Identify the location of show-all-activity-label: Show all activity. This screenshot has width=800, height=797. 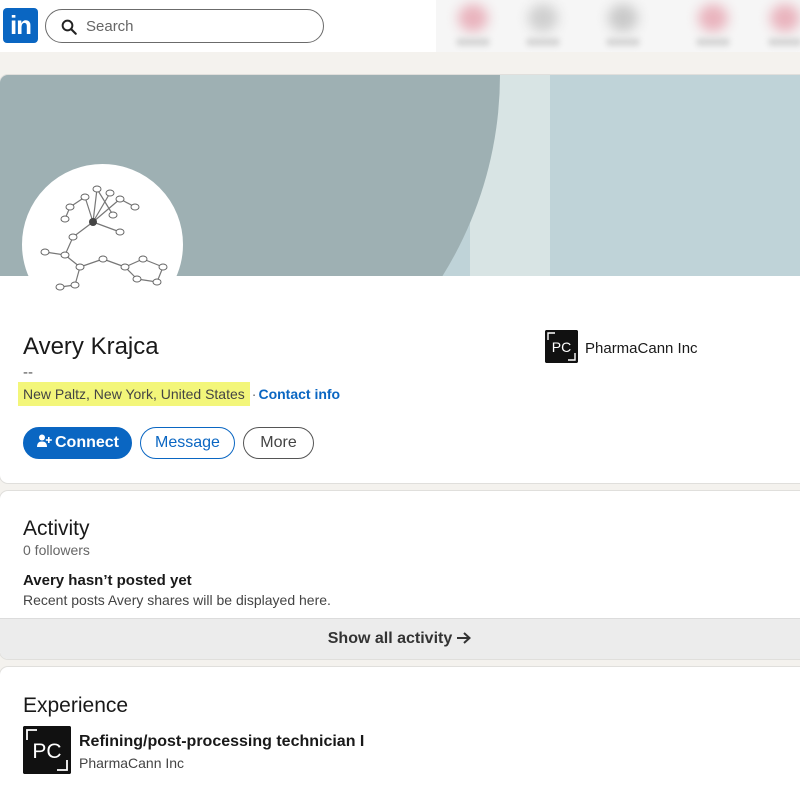
(390, 638).